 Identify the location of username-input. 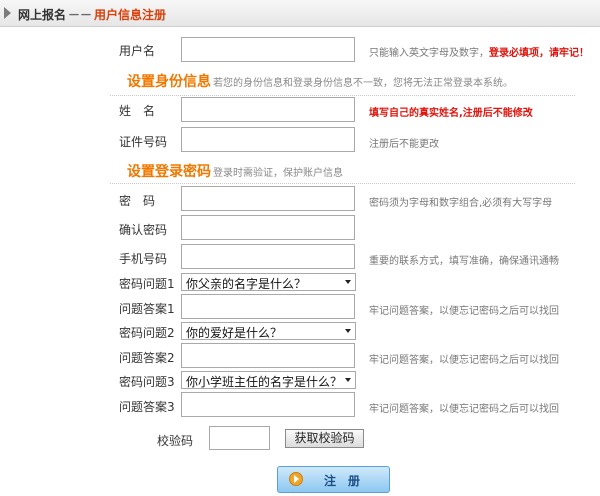
(268, 49).